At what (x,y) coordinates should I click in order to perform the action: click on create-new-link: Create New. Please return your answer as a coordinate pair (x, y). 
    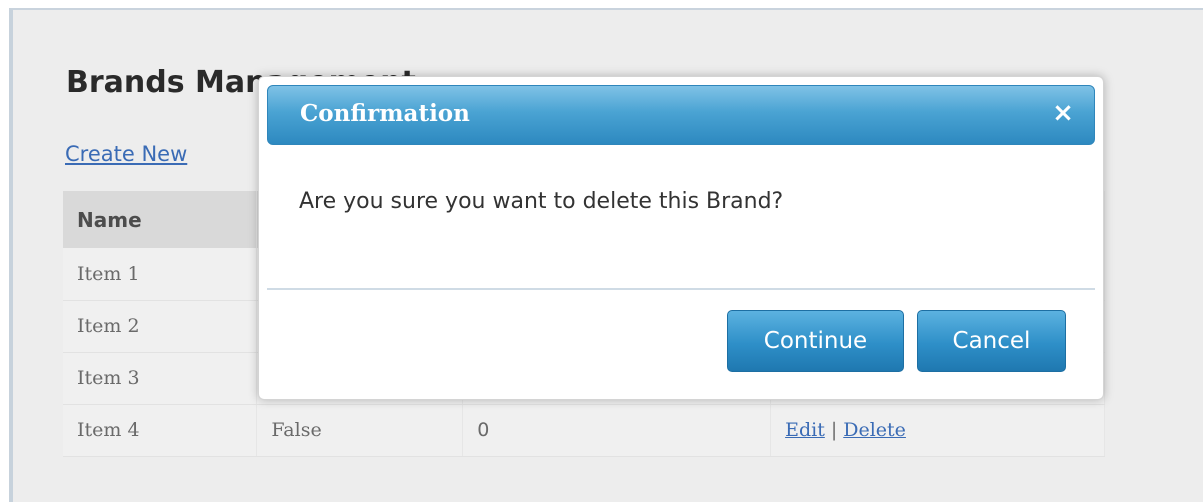
    Looking at the image, I should click on (126, 154).